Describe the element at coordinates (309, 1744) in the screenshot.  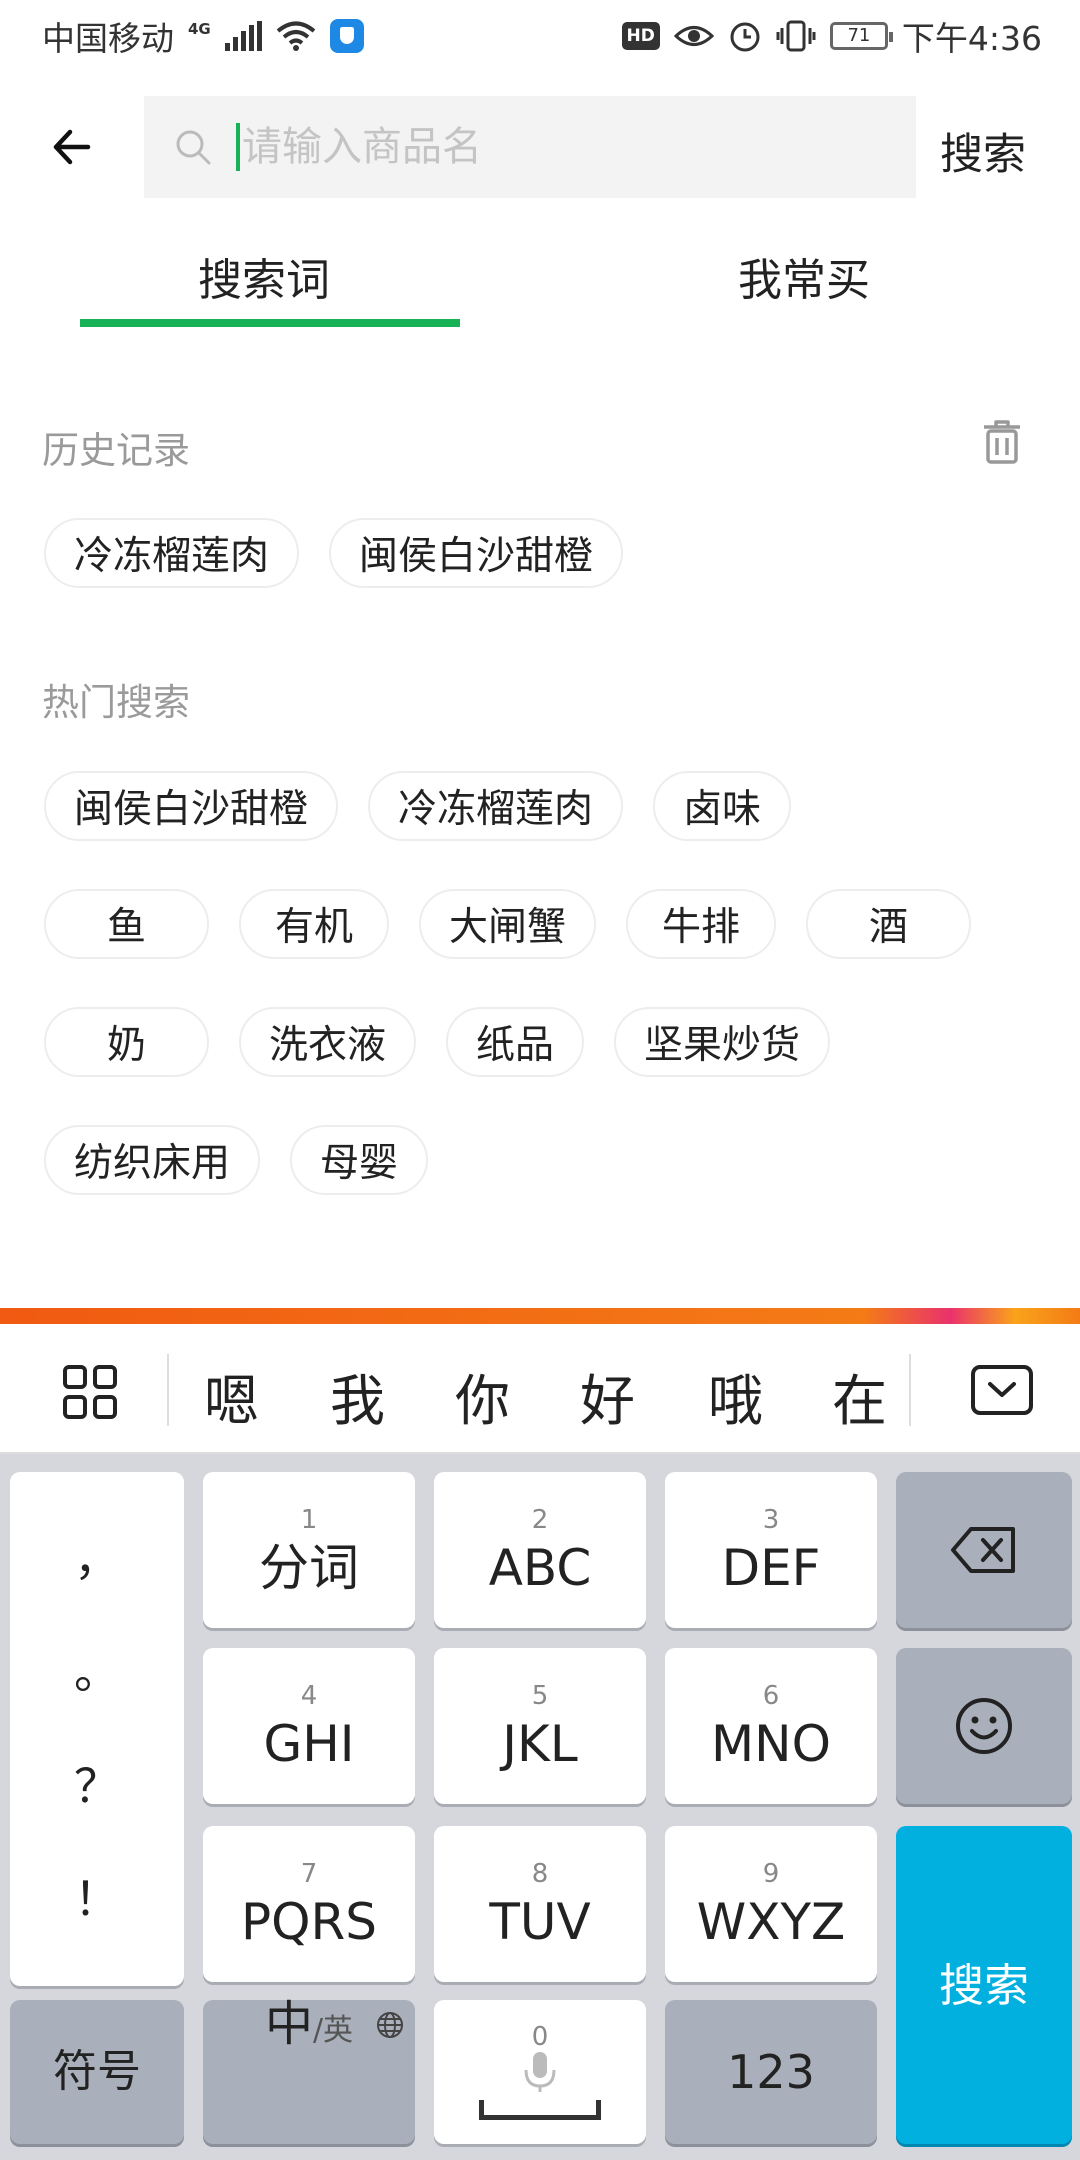
I see `key-label: GHI` at that location.